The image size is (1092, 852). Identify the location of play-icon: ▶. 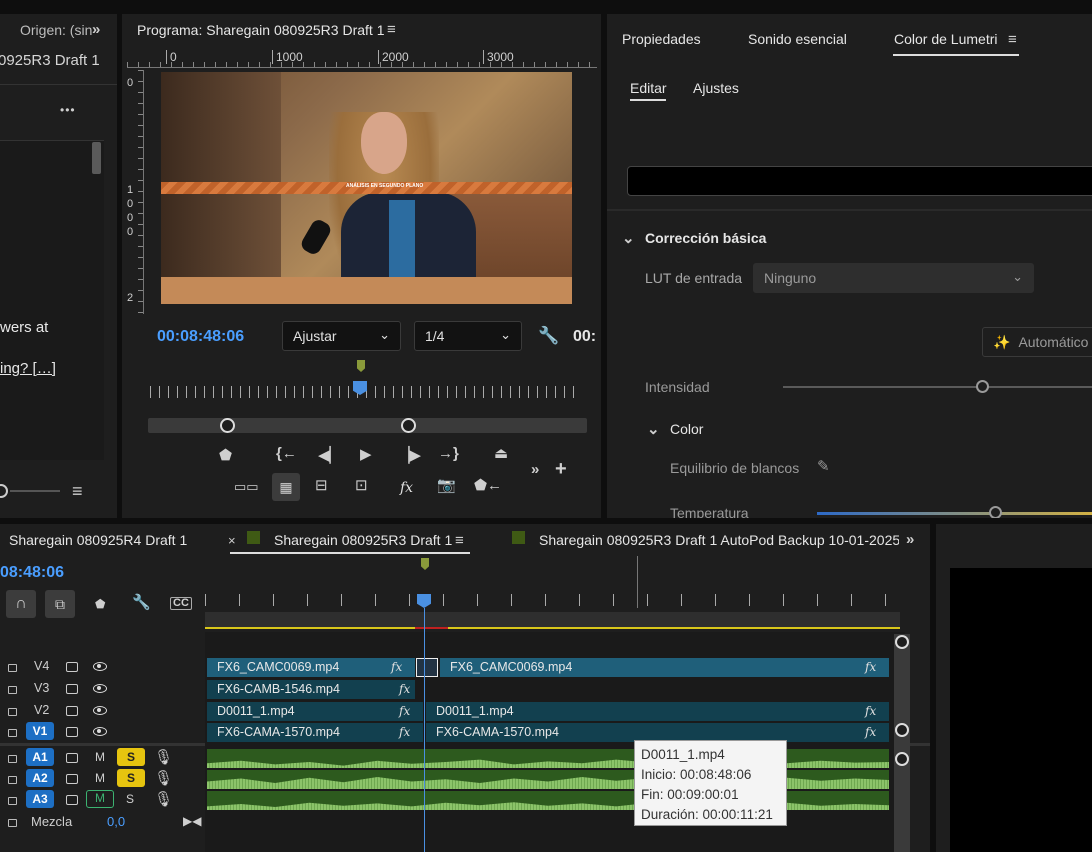
(366, 454).